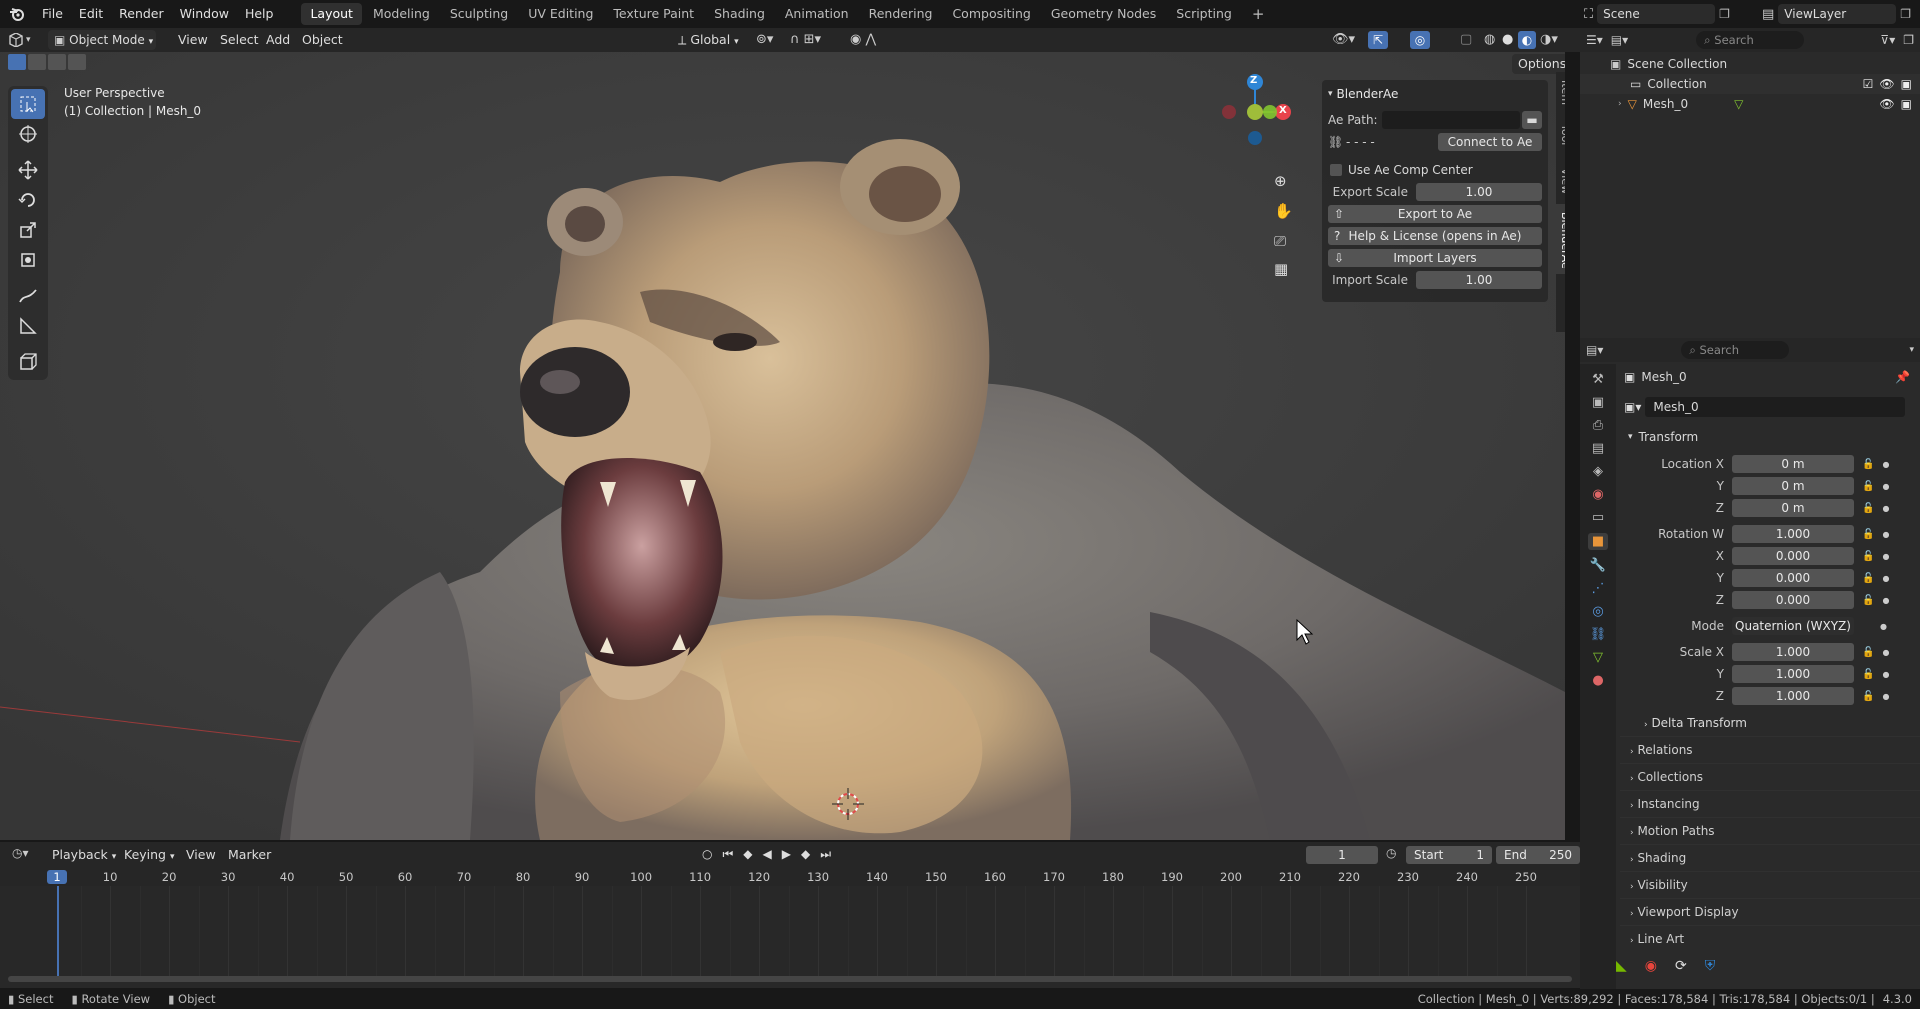 The width and height of the screenshot is (1920, 1009). What do you see at coordinates (1560, 182) in the screenshot?
I see `tab-view: View` at bounding box center [1560, 182].